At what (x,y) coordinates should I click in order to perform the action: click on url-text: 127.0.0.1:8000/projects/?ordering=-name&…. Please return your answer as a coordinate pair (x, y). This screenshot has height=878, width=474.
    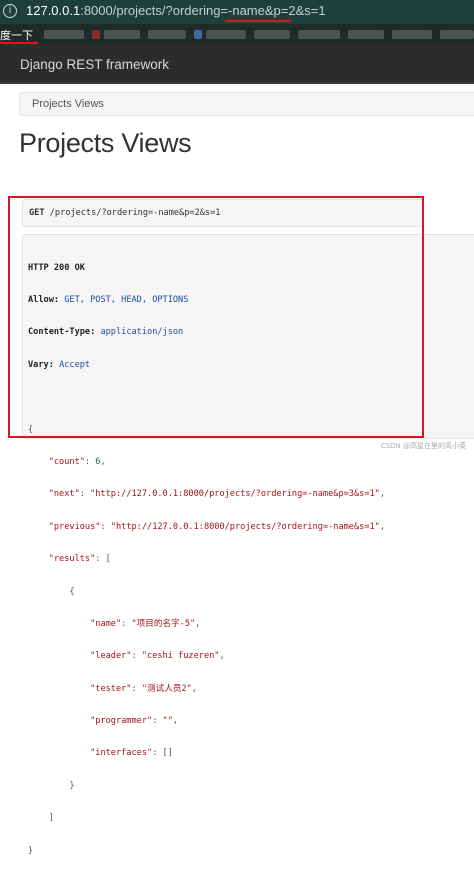
    Looking at the image, I should click on (176, 10).